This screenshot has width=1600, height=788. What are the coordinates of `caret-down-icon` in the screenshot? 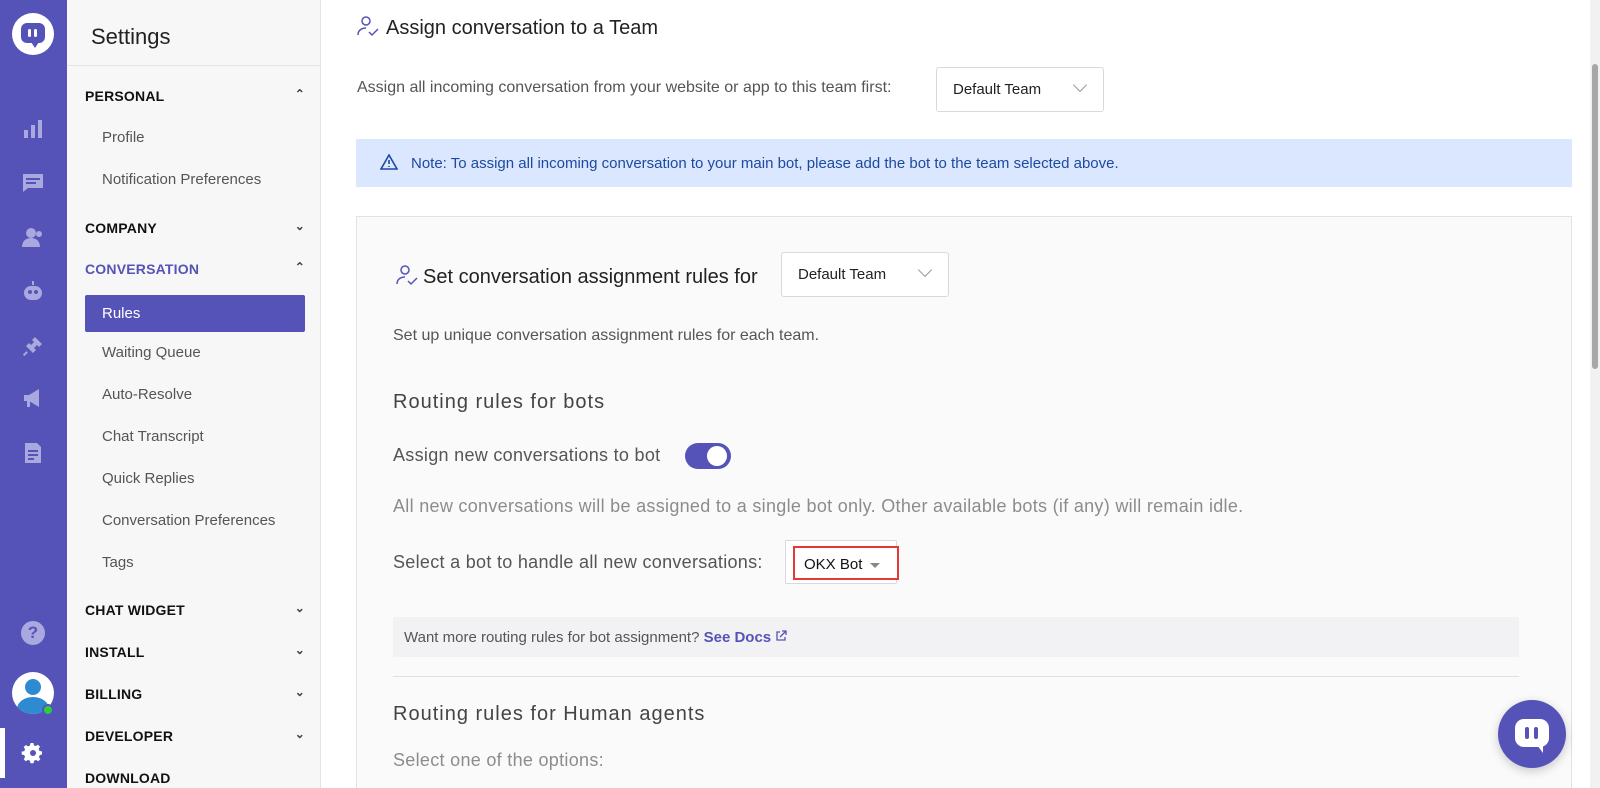 It's located at (875, 565).